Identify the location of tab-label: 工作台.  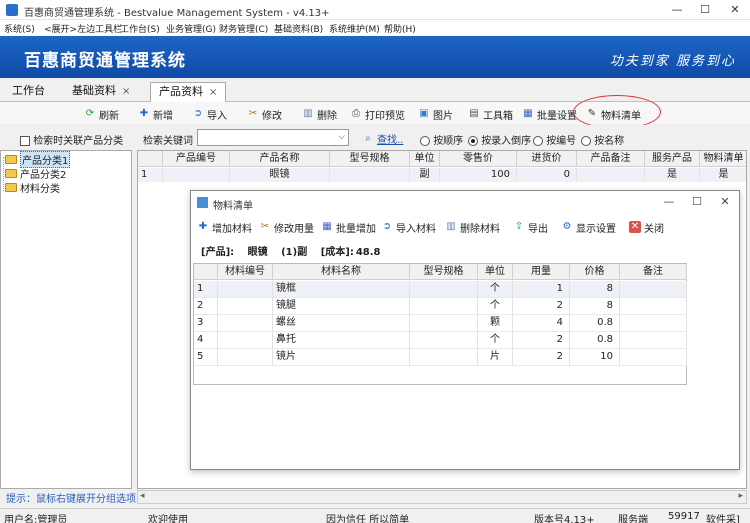
(28, 90).